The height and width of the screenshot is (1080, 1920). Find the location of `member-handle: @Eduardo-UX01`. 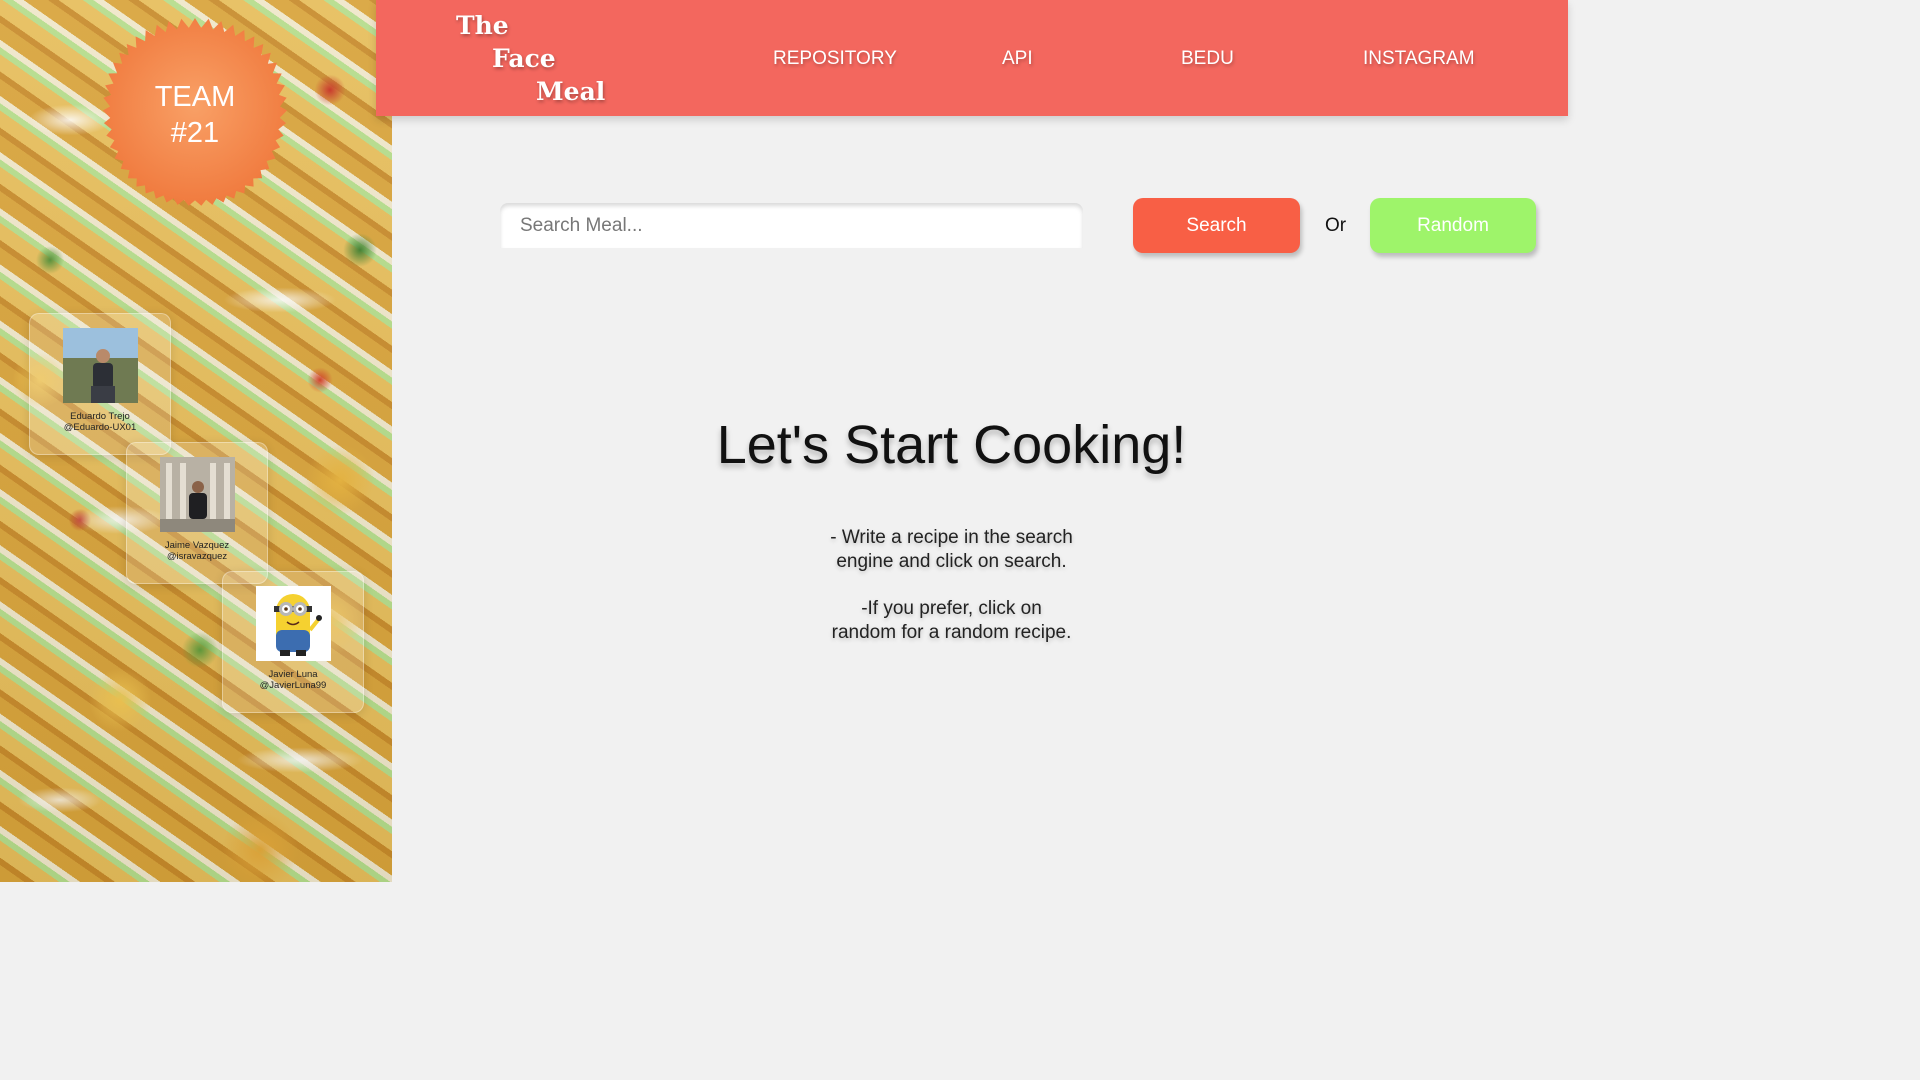

member-handle: @Eduardo-UX01 is located at coordinates (100, 427).